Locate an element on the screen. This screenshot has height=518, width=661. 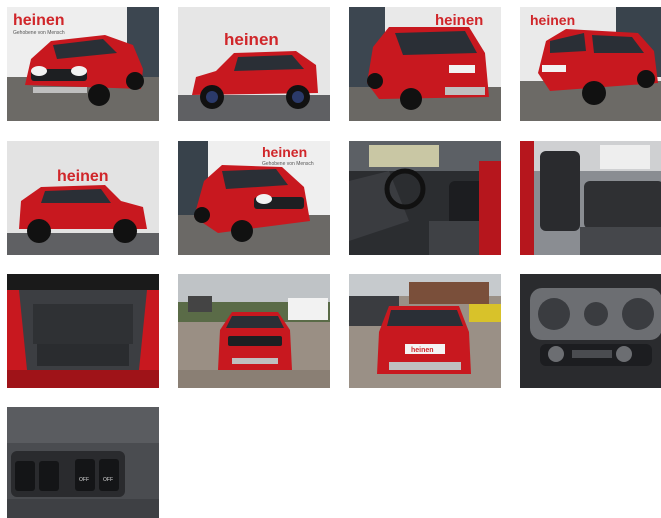
gallery-thumbnail-6: heinen Gehobene von Mensch is located at coordinates (254, 198).